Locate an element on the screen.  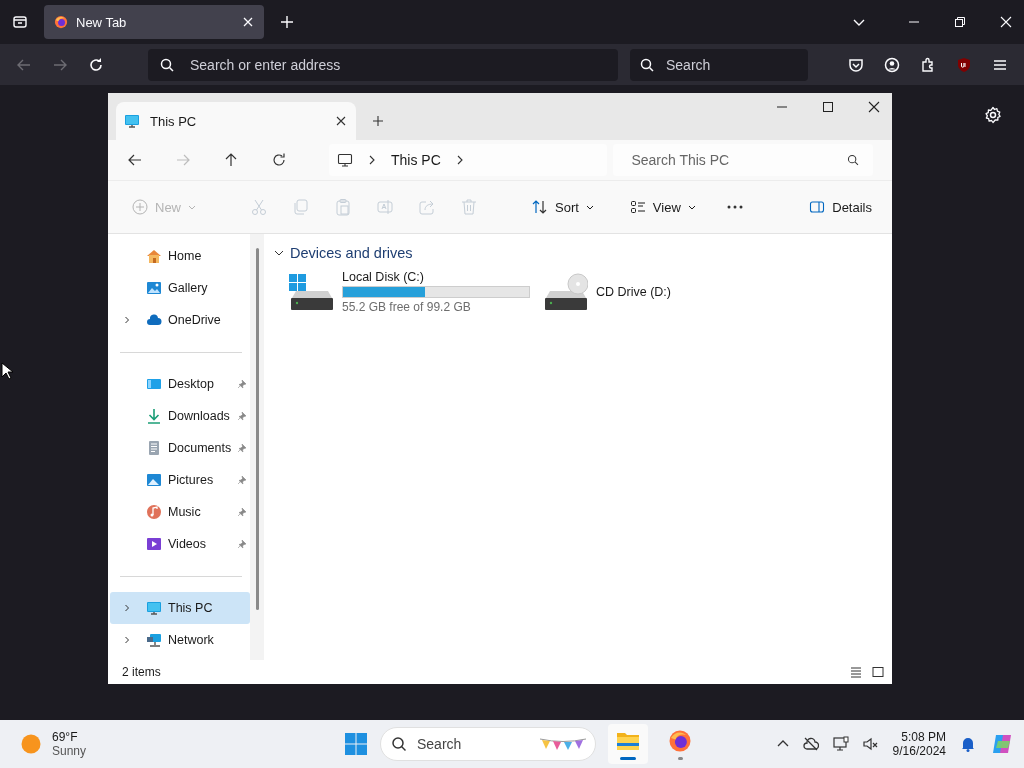
tab-list-icon is located at coordinates (20, 22).